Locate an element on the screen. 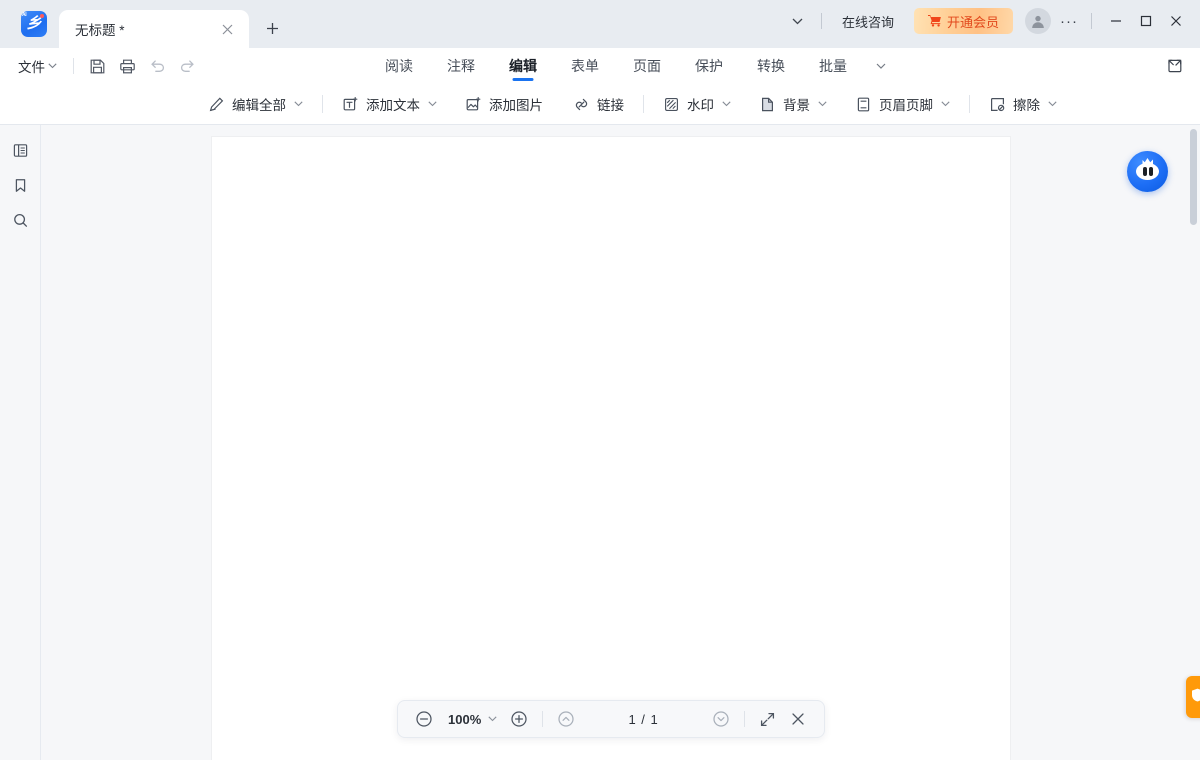 This screenshot has width=1200, height=760. search-panel-icon is located at coordinates (20, 220).